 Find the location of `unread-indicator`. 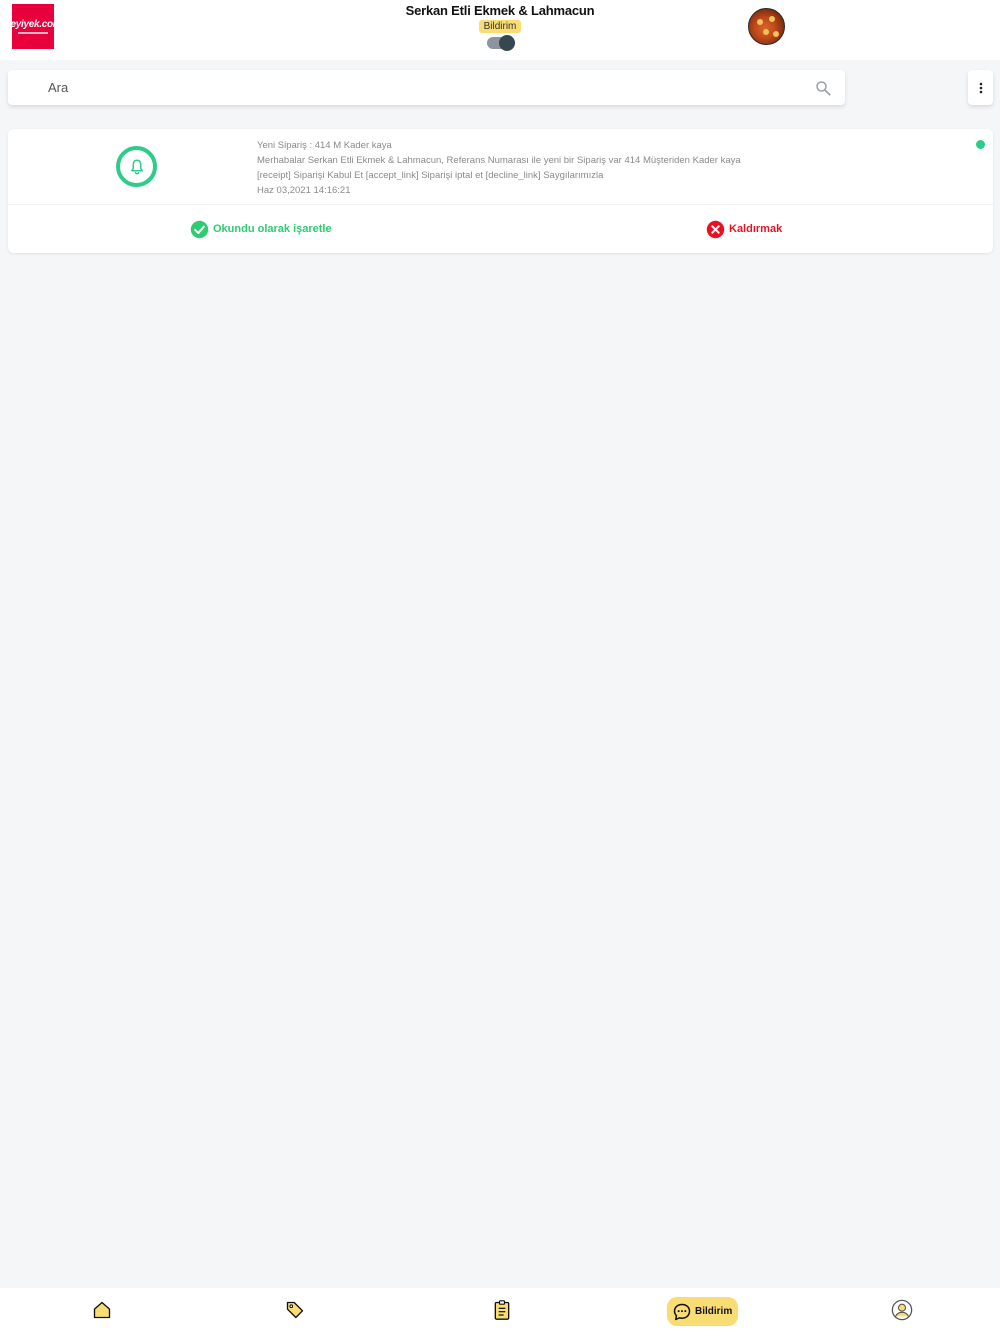

unread-indicator is located at coordinates (980, 144).